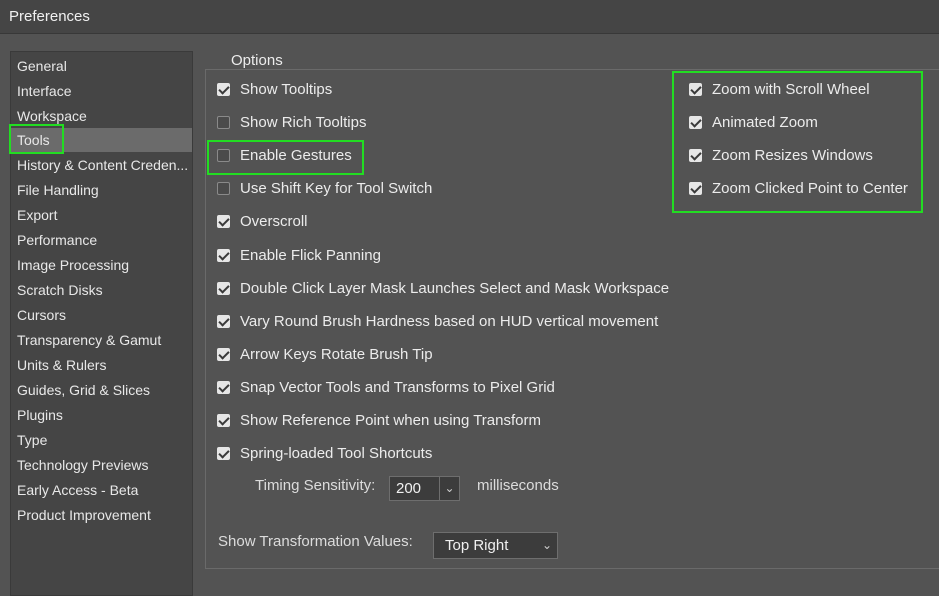  Describe the element at coordinates (101, 116) in the screenshot. I see `sidebar-item-workspace: Workspace` at that location.